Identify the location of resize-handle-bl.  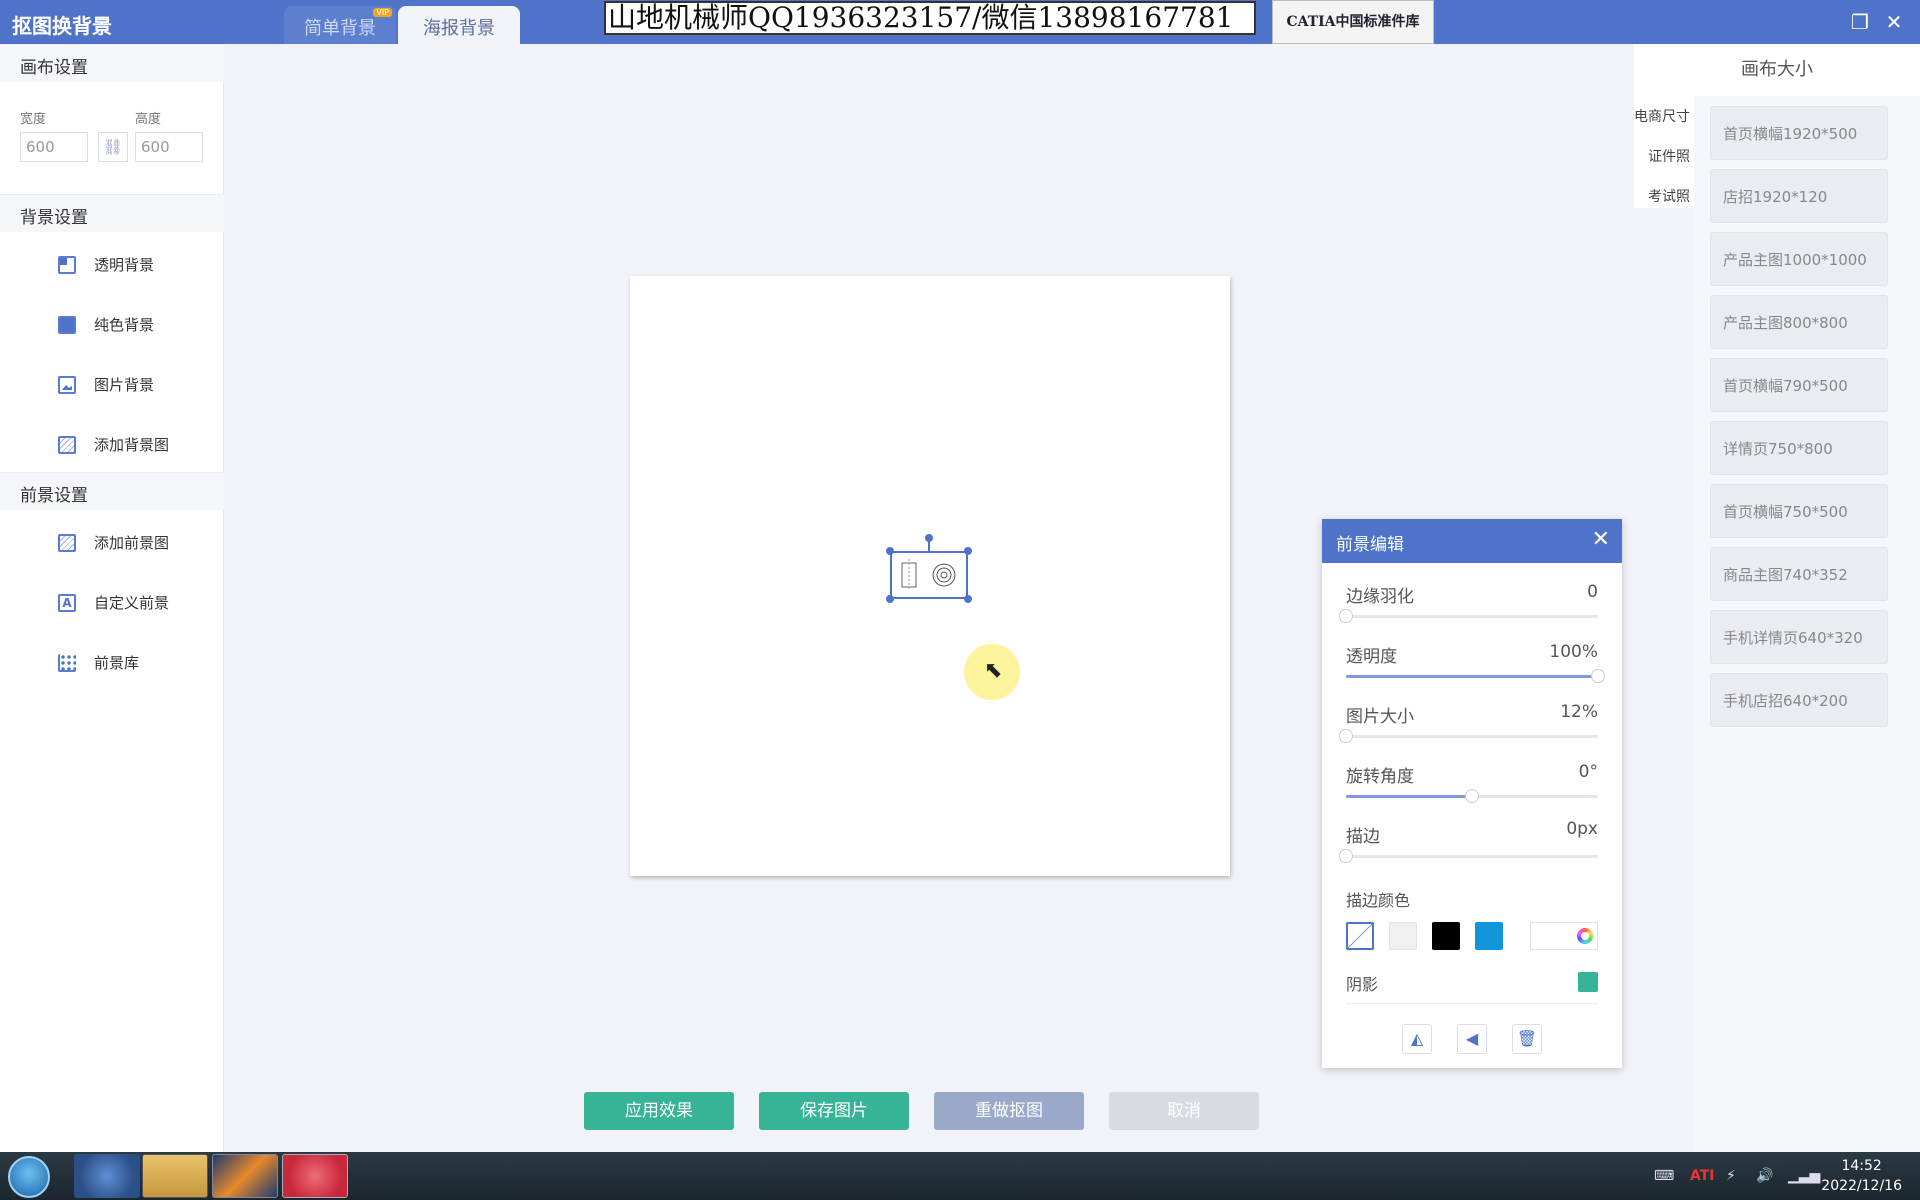
(890, 599).